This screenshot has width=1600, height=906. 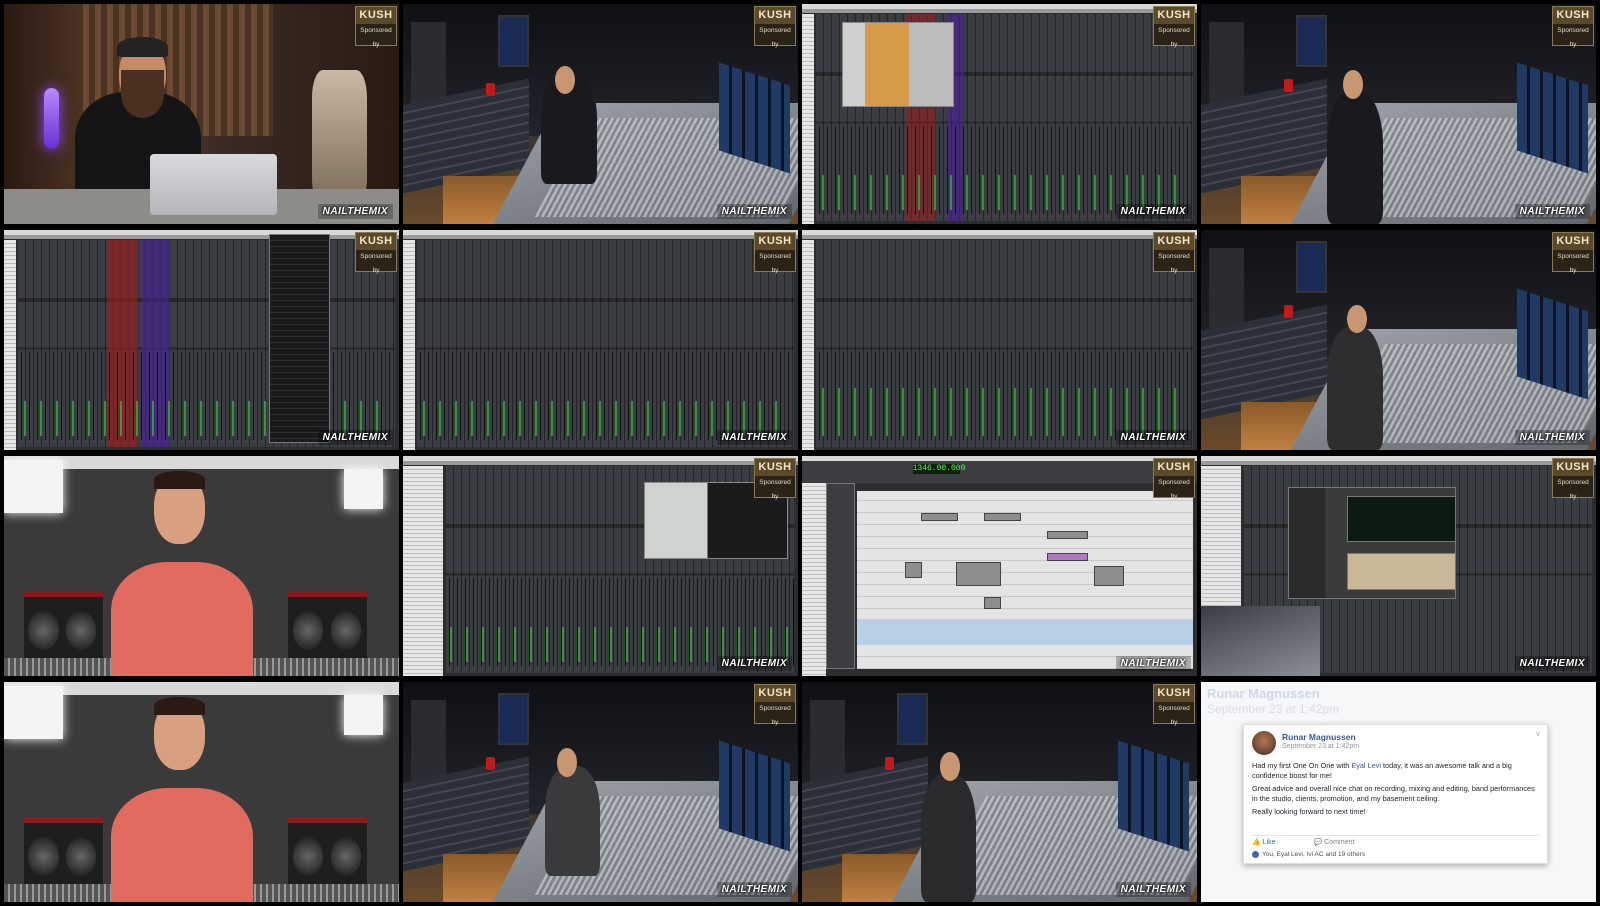 I want to click on post-date: September 23 at 1:42pm, so click(x=1320, y=746).